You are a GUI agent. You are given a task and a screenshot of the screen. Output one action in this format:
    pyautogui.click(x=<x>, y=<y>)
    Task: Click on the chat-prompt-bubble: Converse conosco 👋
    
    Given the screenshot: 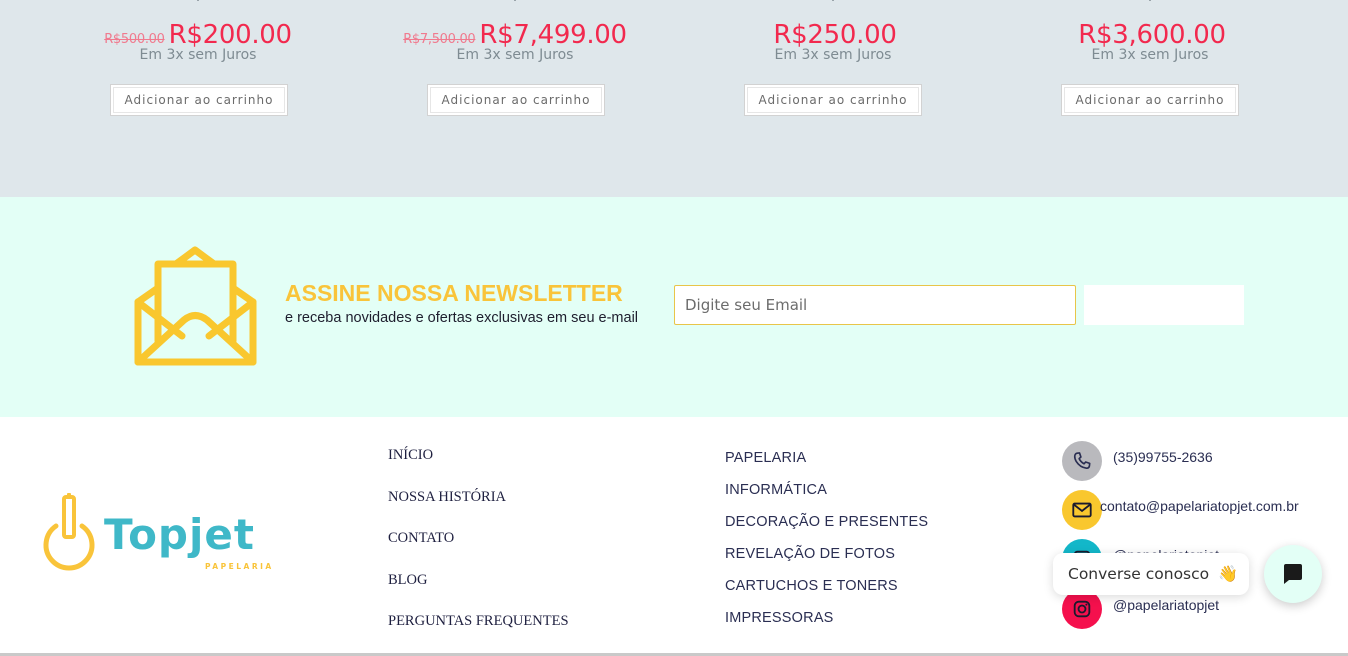 What is the action you would take?
    pyautogui.click(x=1151, y=574)
    